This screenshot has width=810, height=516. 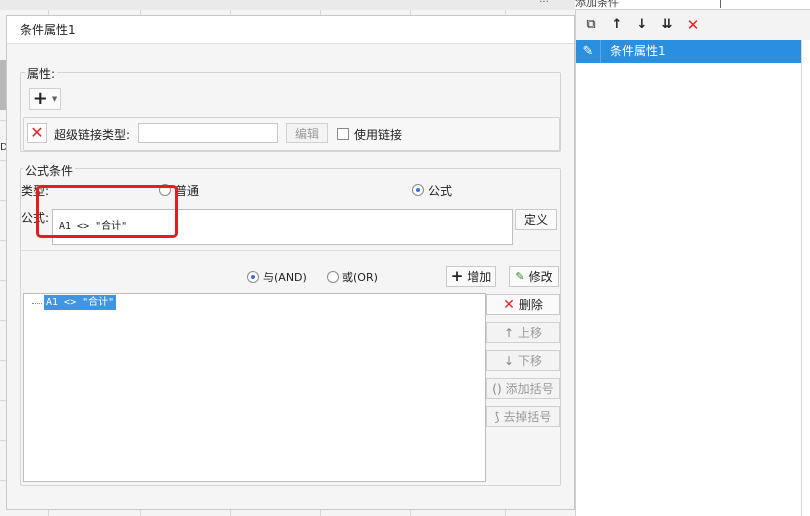 What do you see at coordinates (253, 277) in the screenshot?
I see `logic-and-radio` at bounding box center [253, 277].